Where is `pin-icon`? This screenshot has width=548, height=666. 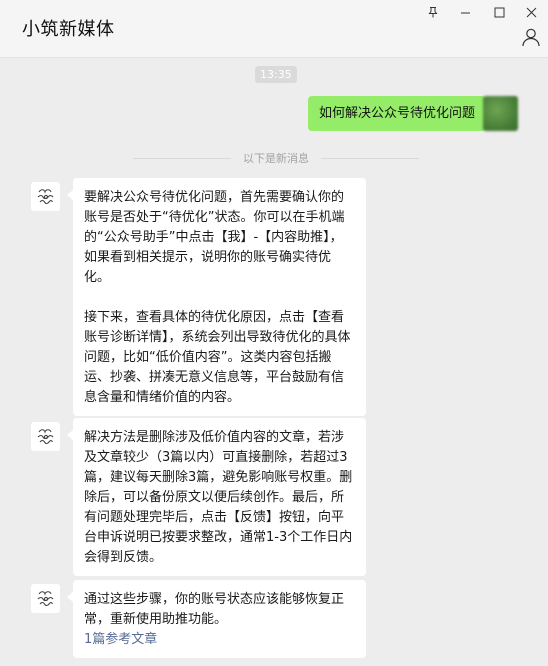
pin-icon is located at coordinates (433, 12).